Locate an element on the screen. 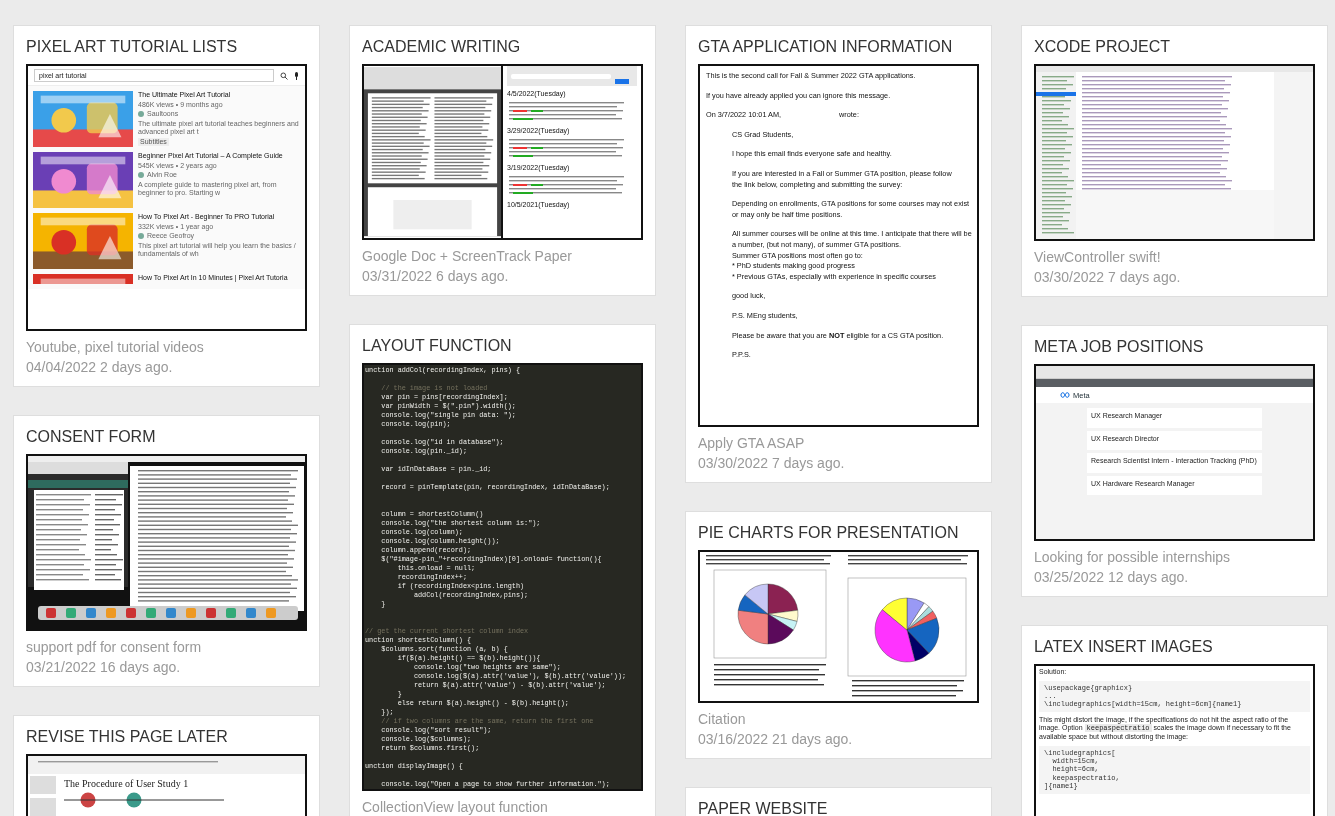 The height and width of the screenshot is (816, 1335). note-card: PAPER WEBSITE is located at coordinates (838, 801).